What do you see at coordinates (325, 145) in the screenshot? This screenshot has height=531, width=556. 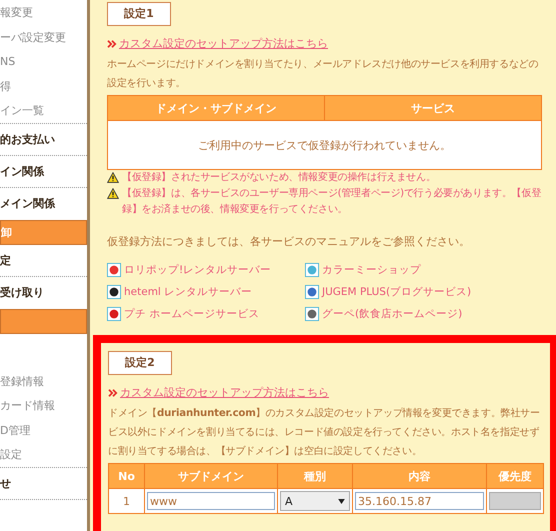 I see `empty-message: ご利用中のサービスで仮登録が行われていません。` at bounding box center [325, 145].